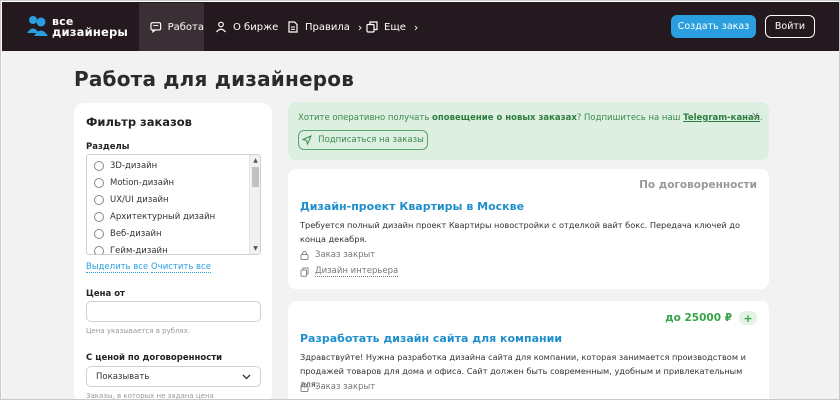 Image resolution: width=840 pixels, height=400 pixels. I want to click on site-logo: все дизайнеры, so click(78, 27).